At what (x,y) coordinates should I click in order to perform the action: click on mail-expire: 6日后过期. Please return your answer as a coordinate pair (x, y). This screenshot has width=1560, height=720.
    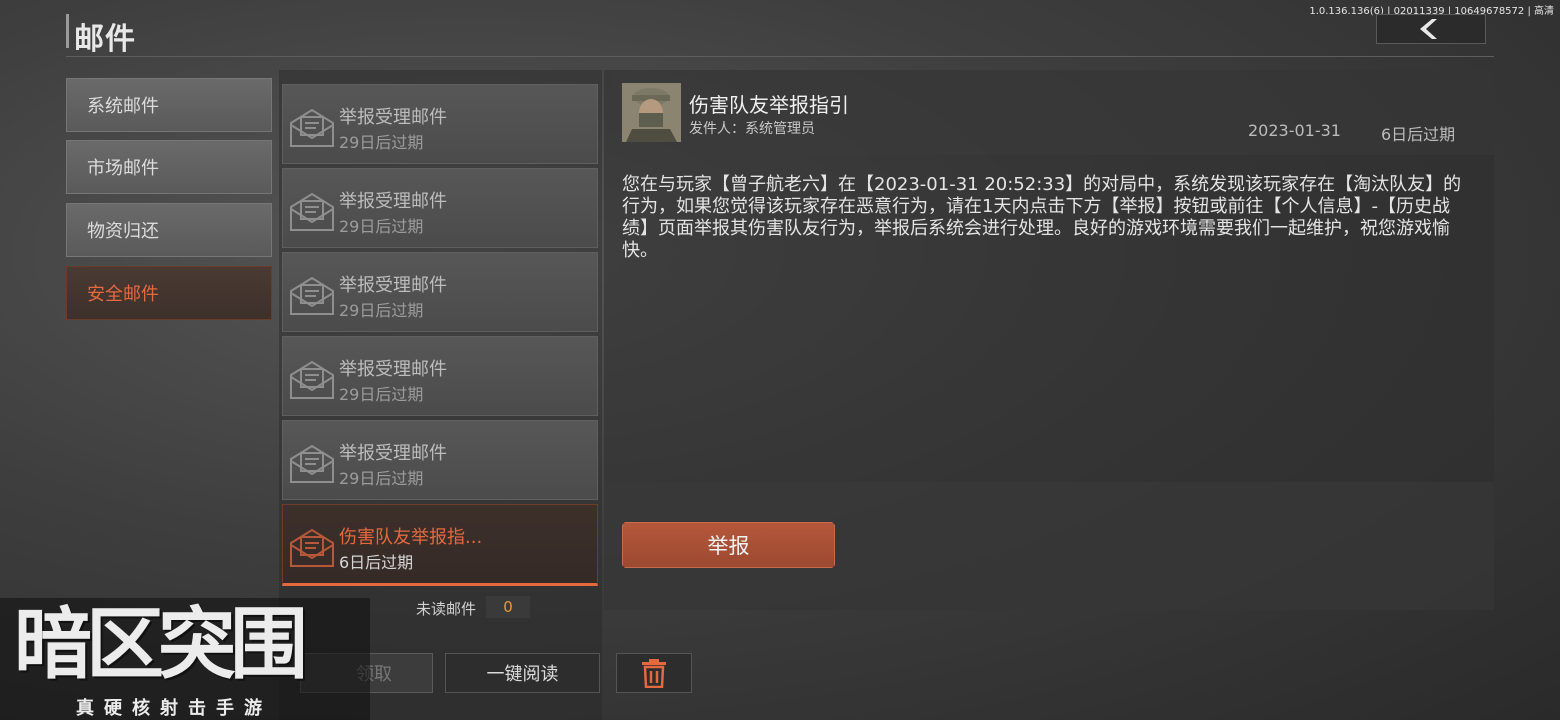
    Looking at the image, I should click on (376, 562).